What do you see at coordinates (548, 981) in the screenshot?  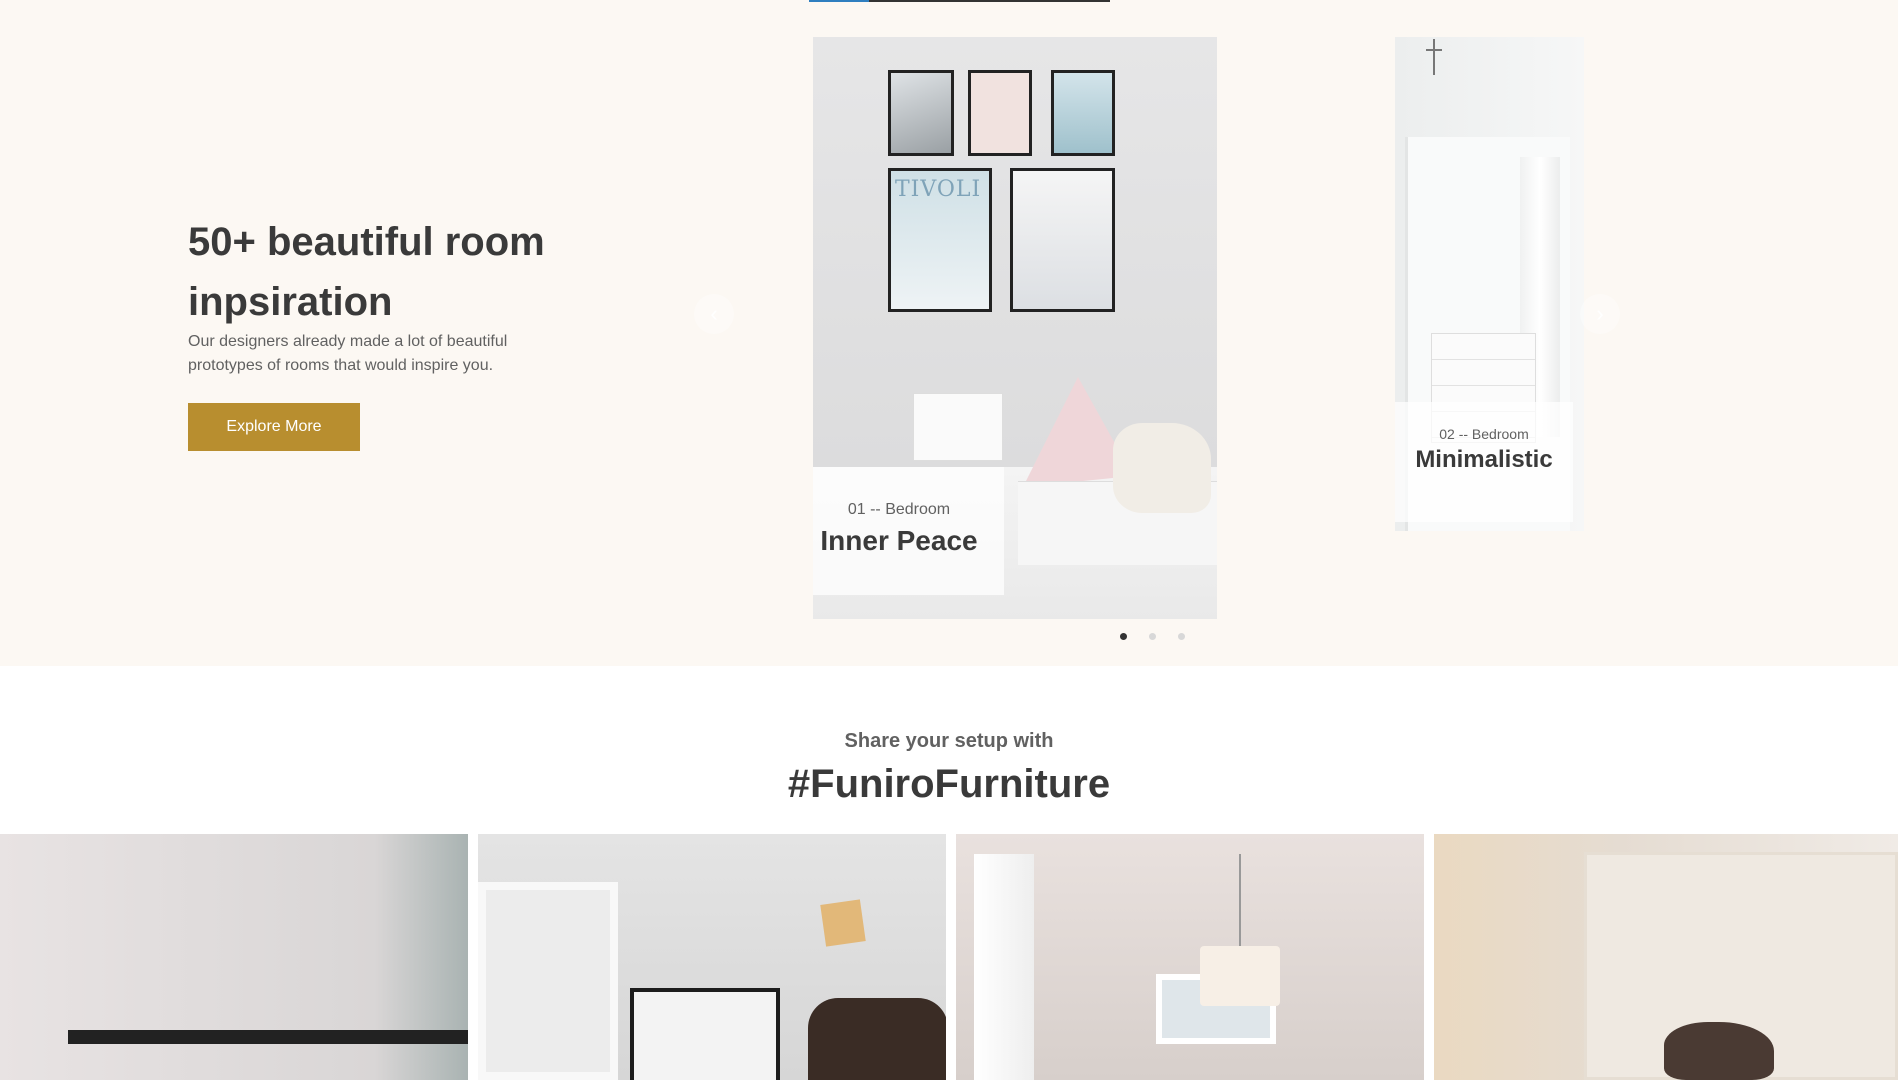 I see `white-frame` at bounding box center [548, 981].